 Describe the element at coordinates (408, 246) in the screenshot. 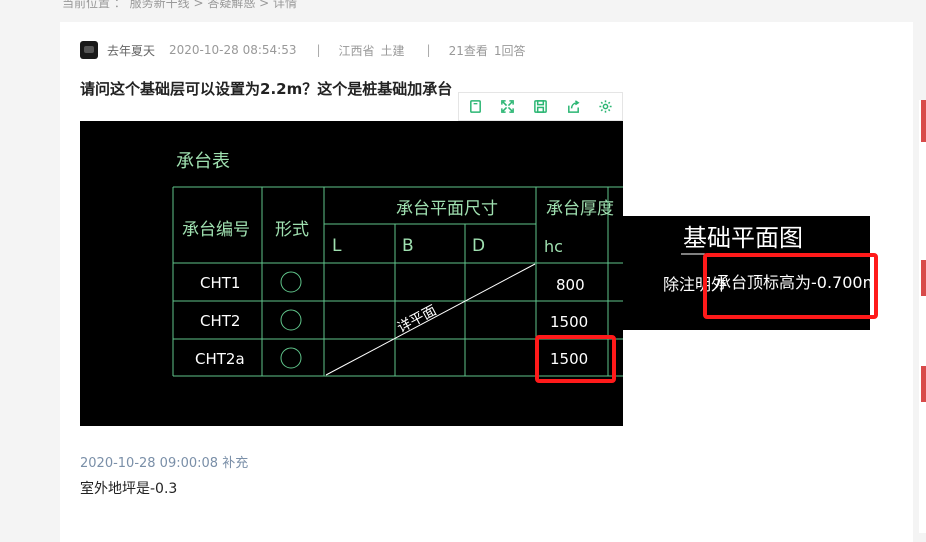

I see `cad-header-b: B` at that location.